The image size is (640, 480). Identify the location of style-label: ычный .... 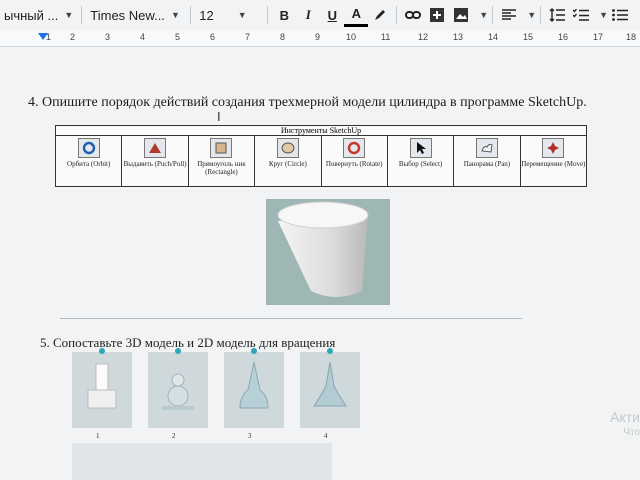
(31, 15).